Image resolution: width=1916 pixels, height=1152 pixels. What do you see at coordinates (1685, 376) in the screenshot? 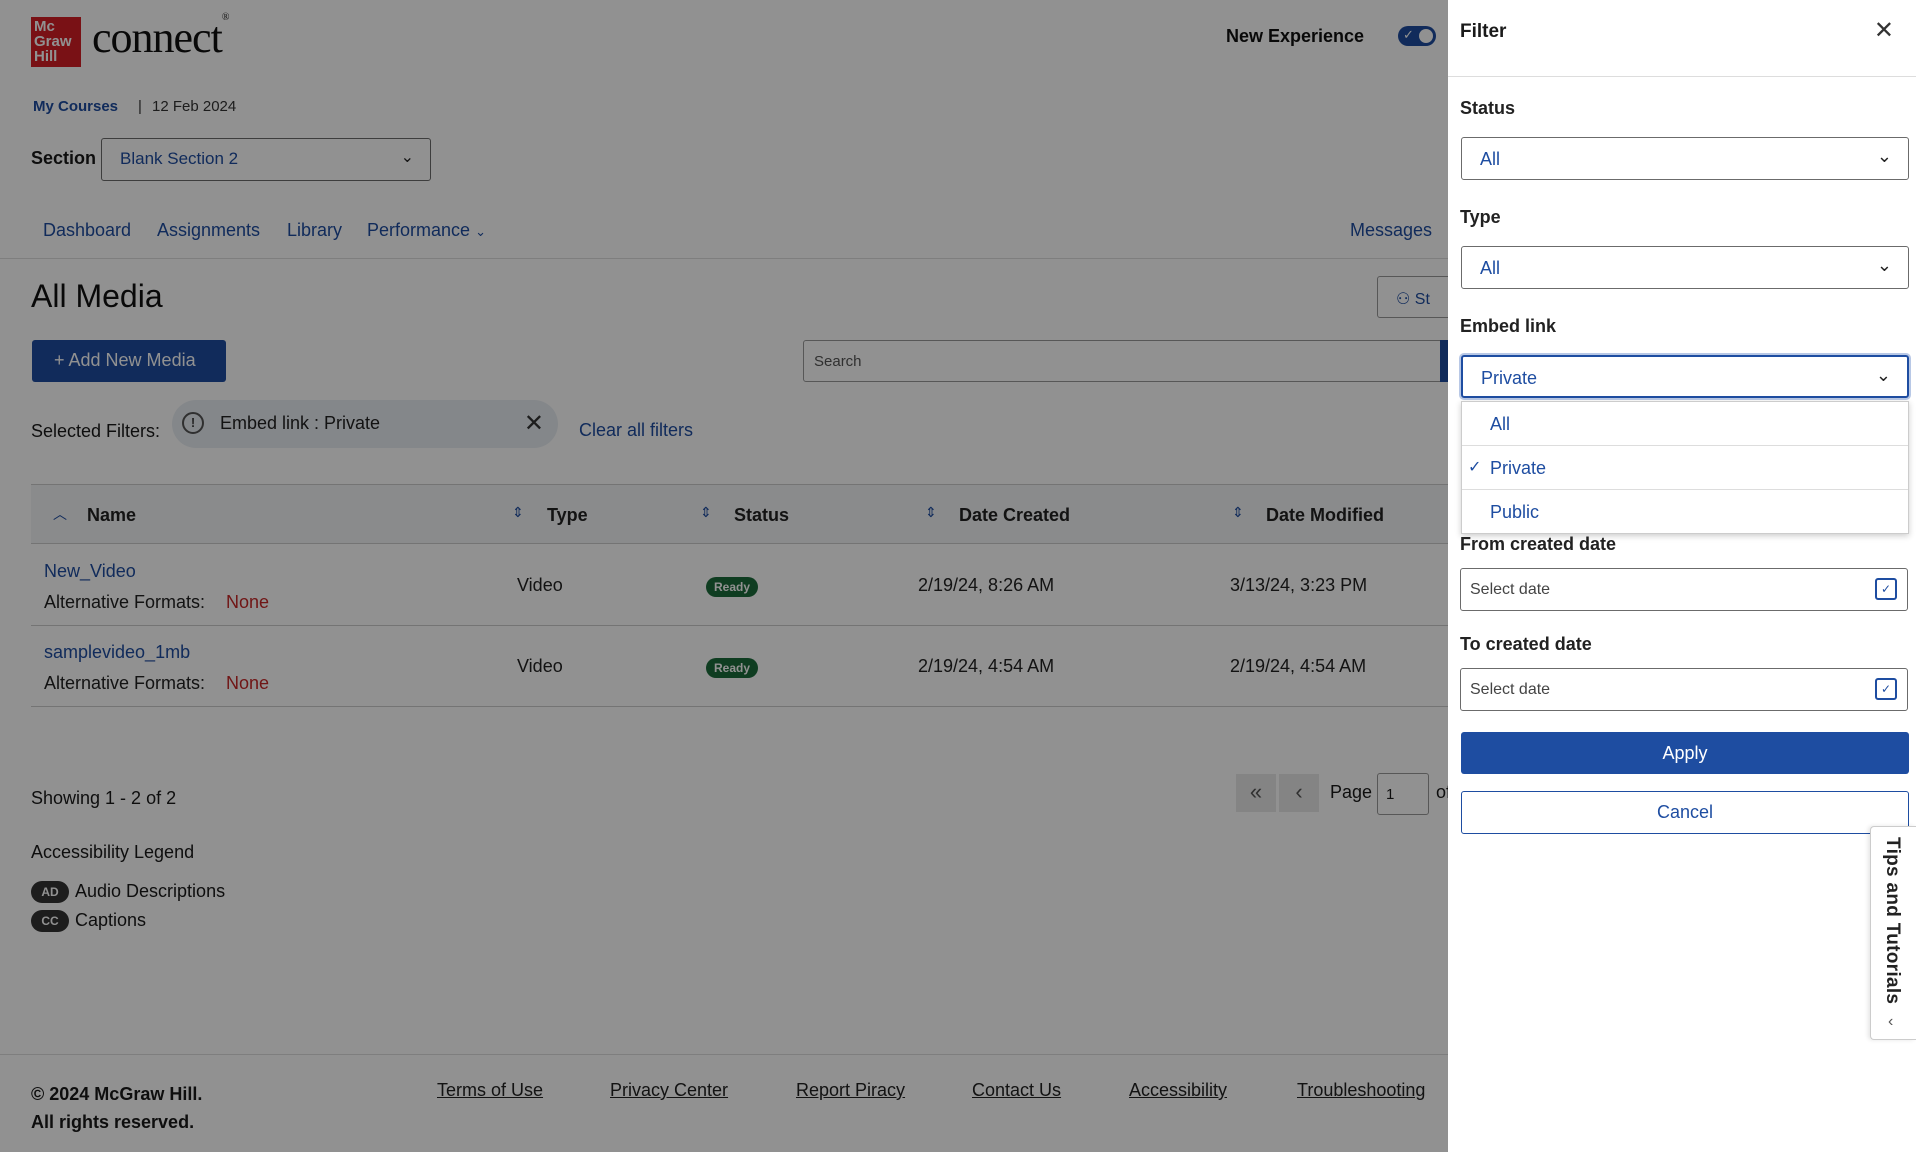
I see `embed-link-select: Private ⌄` at bounding box center [1685, 376].